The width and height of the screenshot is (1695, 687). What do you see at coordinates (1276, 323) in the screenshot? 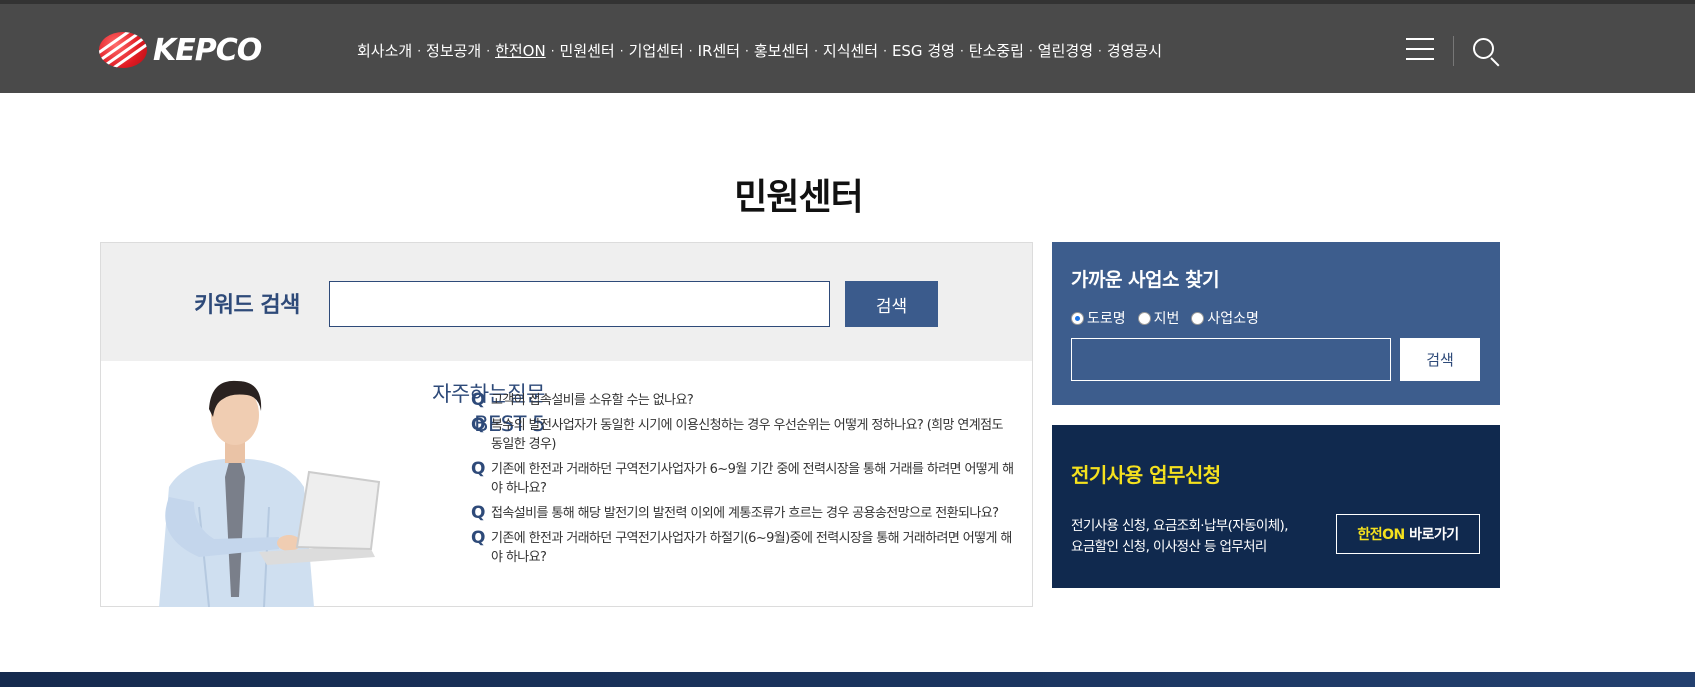
I see `near-office-panel: 가까운 사업소 찾기 도로명 지번 사업소명 검색` at bounding box center [1276, 323].